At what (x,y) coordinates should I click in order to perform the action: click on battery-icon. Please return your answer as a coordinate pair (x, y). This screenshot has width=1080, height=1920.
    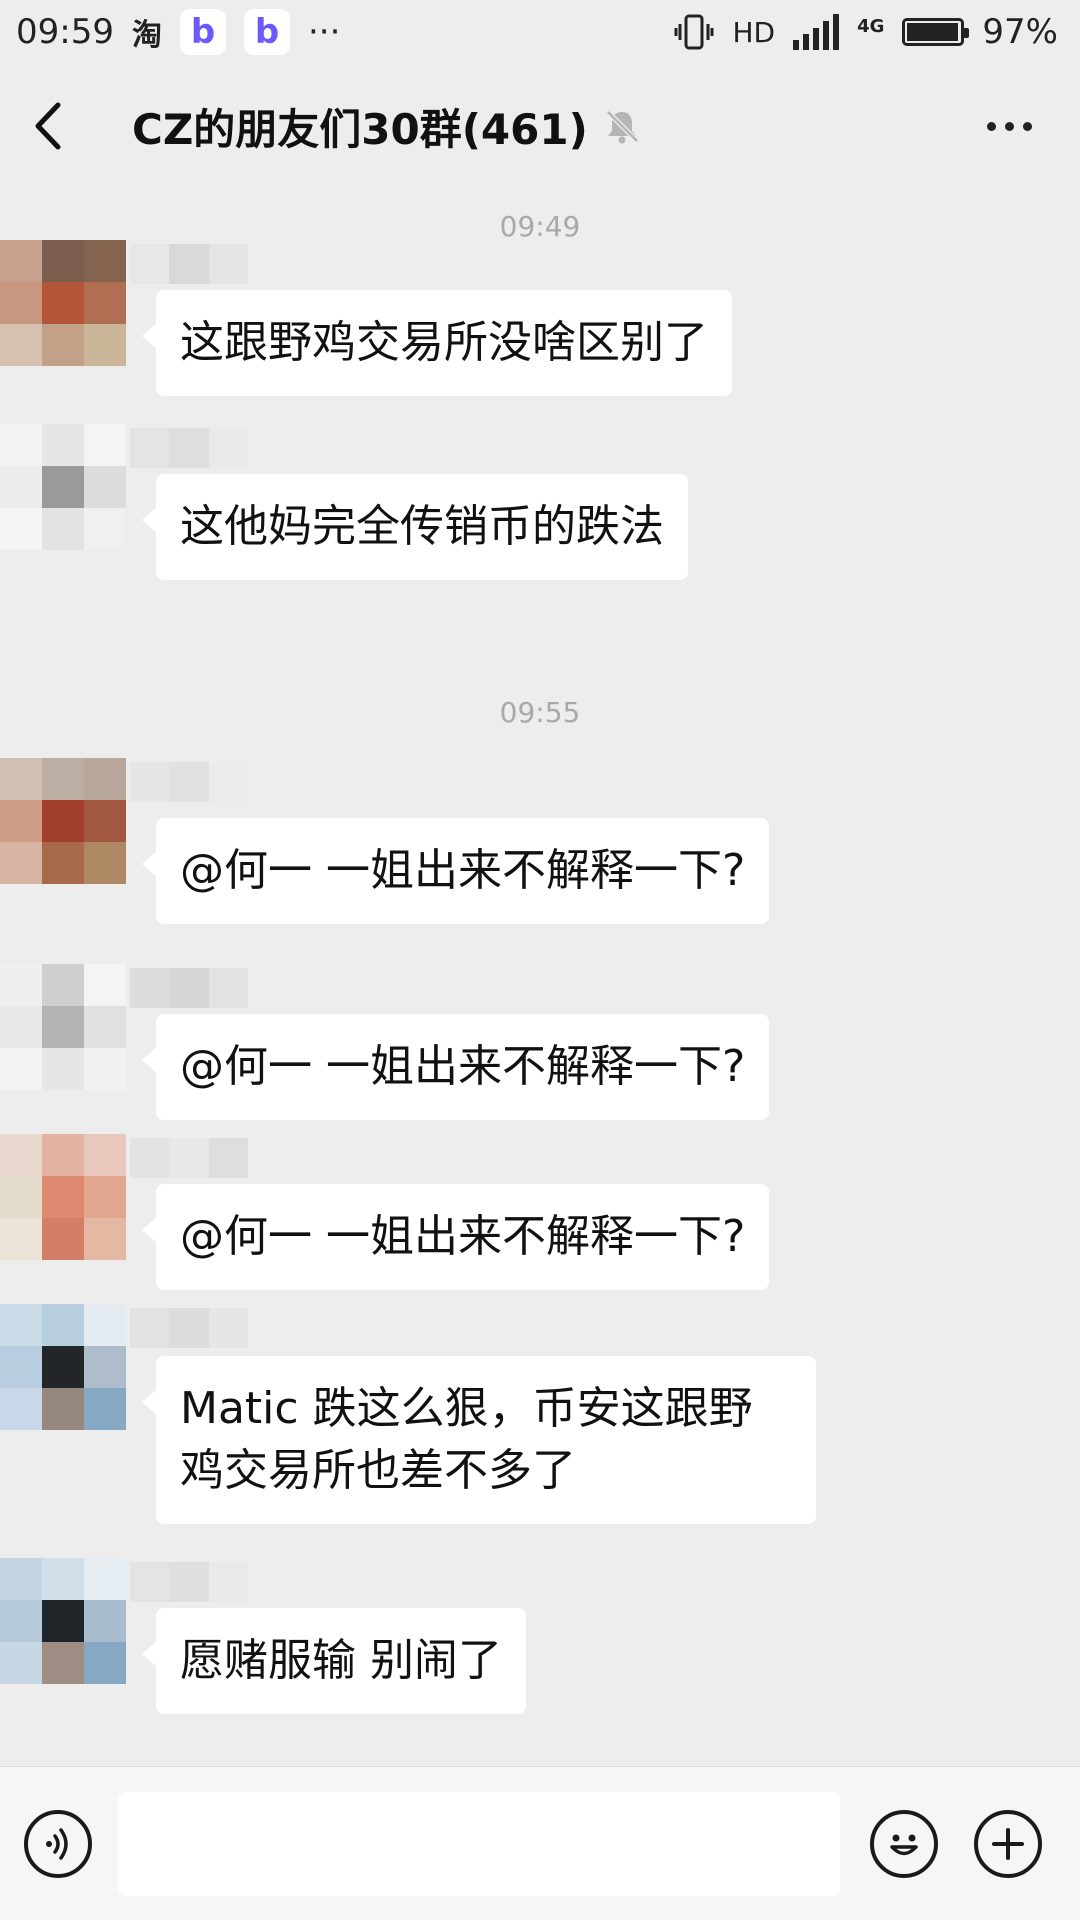
    Looking at the image, I should click on (936, 32).